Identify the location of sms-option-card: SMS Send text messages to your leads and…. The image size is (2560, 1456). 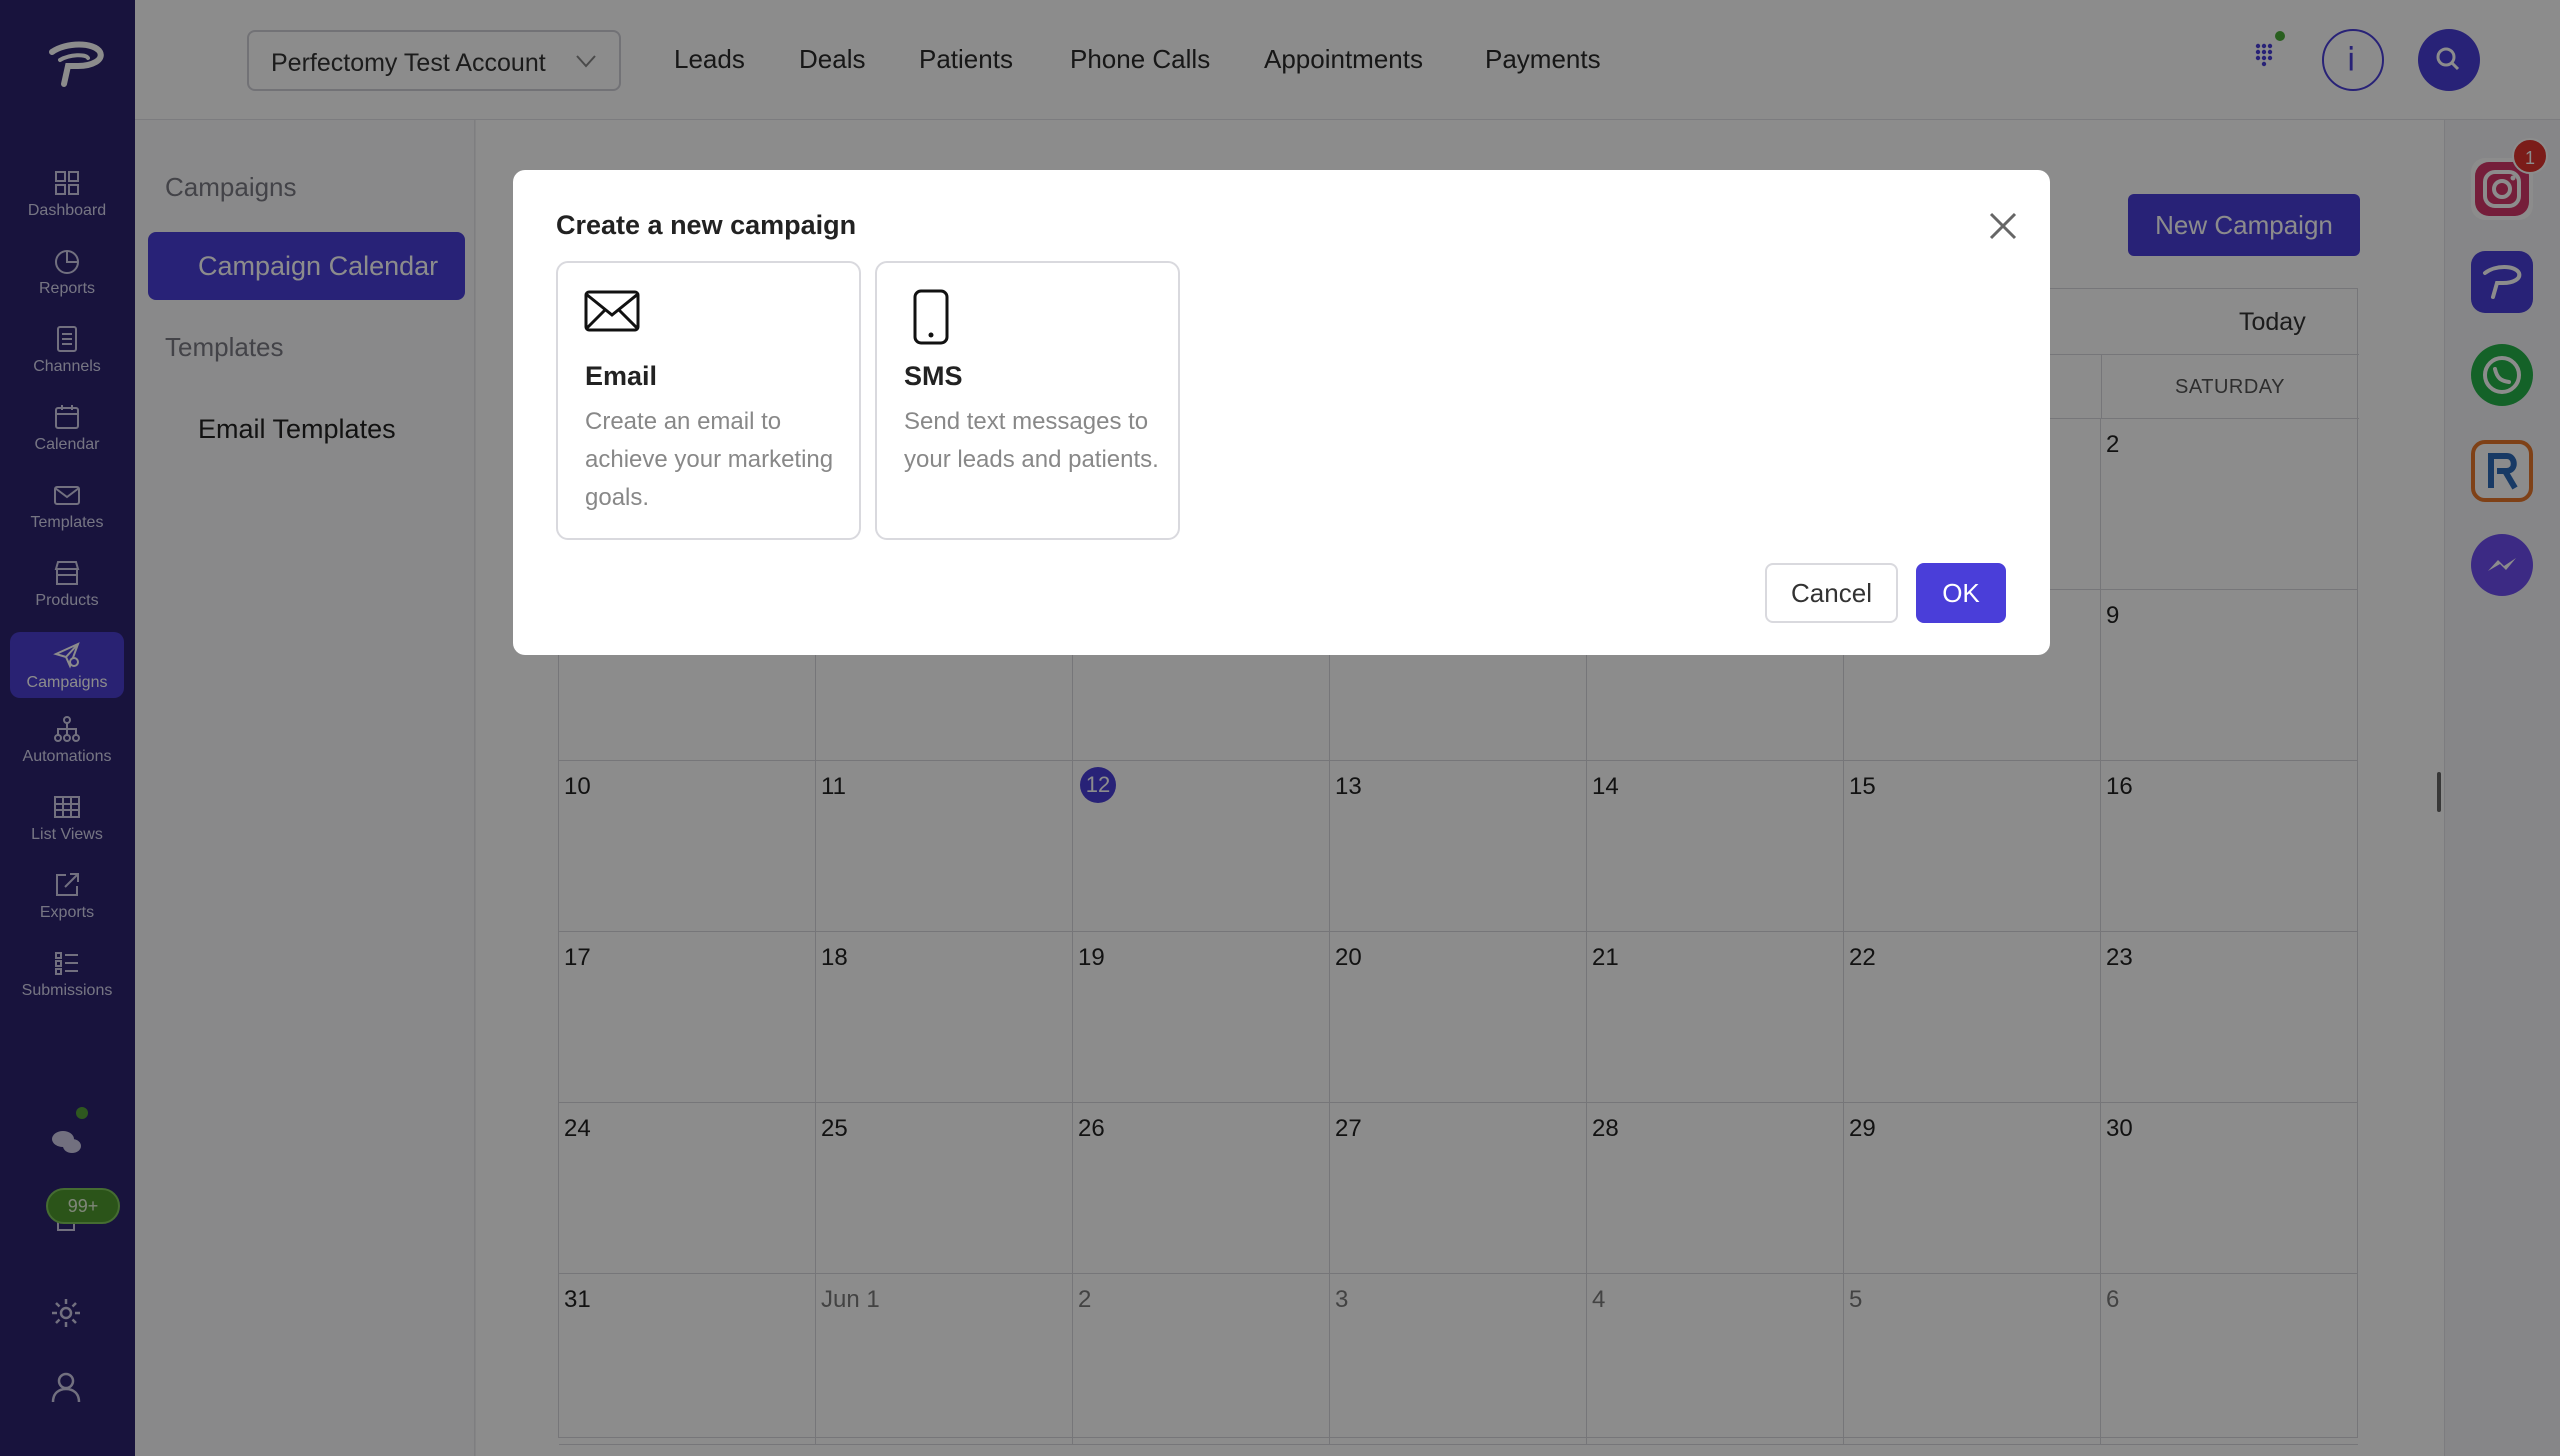
(1027, 400).